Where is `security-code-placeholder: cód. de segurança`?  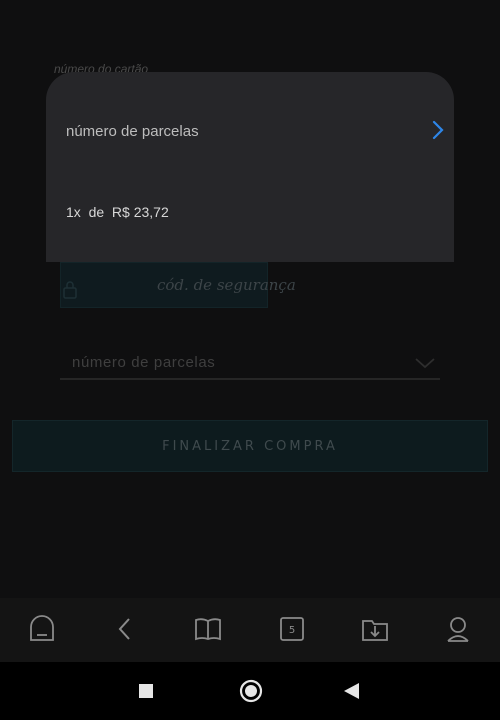 security-code-placeholder: cód. de segurança is located at coordinates (226, 285).